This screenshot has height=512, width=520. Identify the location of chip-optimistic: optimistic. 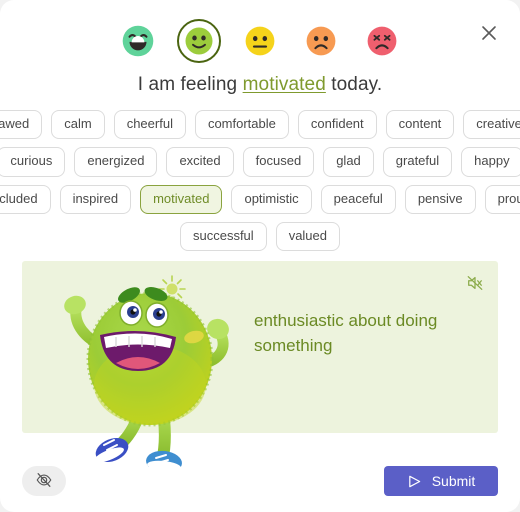
(271, 199).